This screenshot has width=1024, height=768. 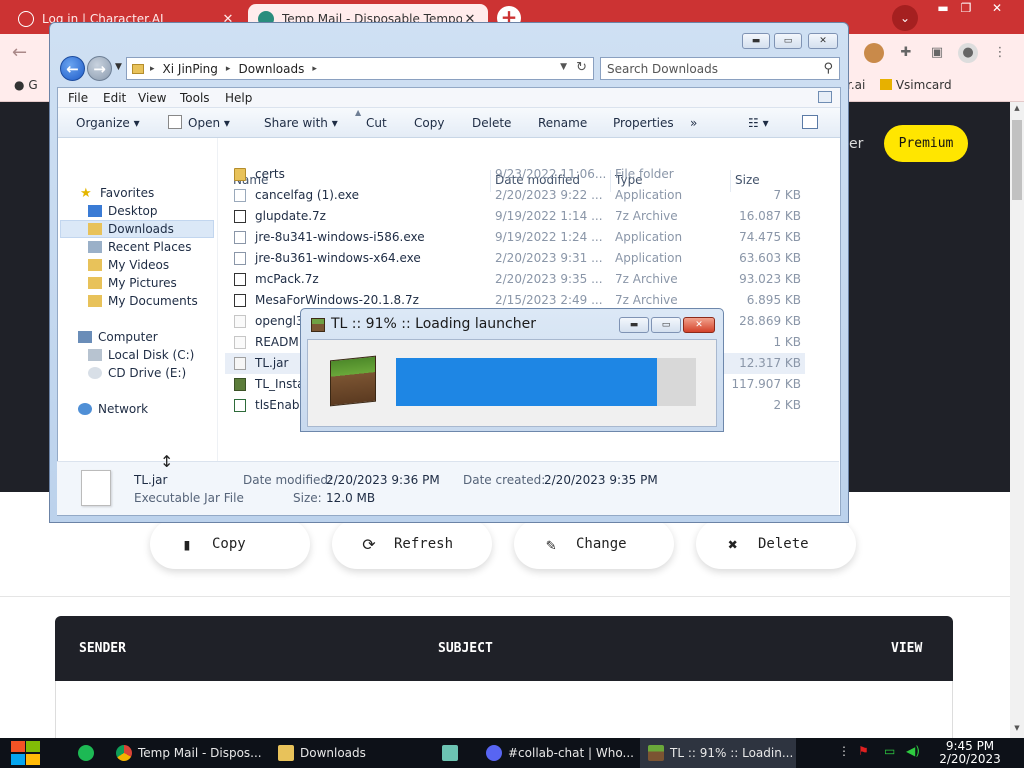 What do you see at coordinates (913, 751) in the screenshot?
I see `tray-volume-icon: ◀)` at bounding box center [913, 751].